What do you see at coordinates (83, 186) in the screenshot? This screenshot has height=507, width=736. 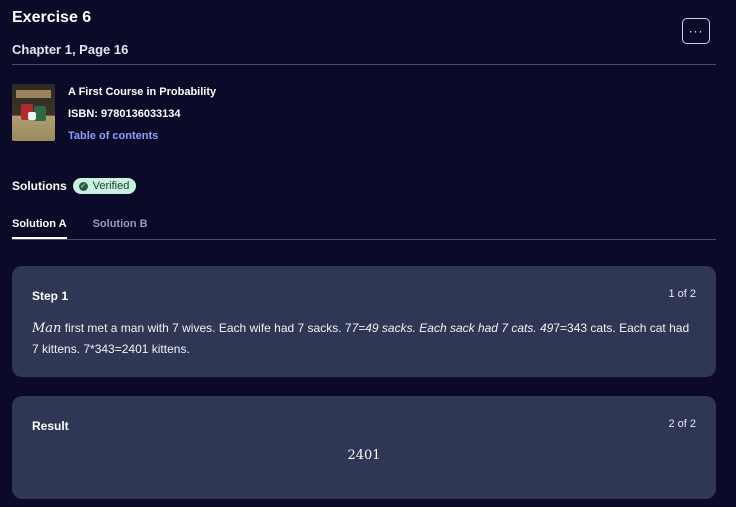 I see `check-badge-icon: ✓` at bounding box center [83, 186].